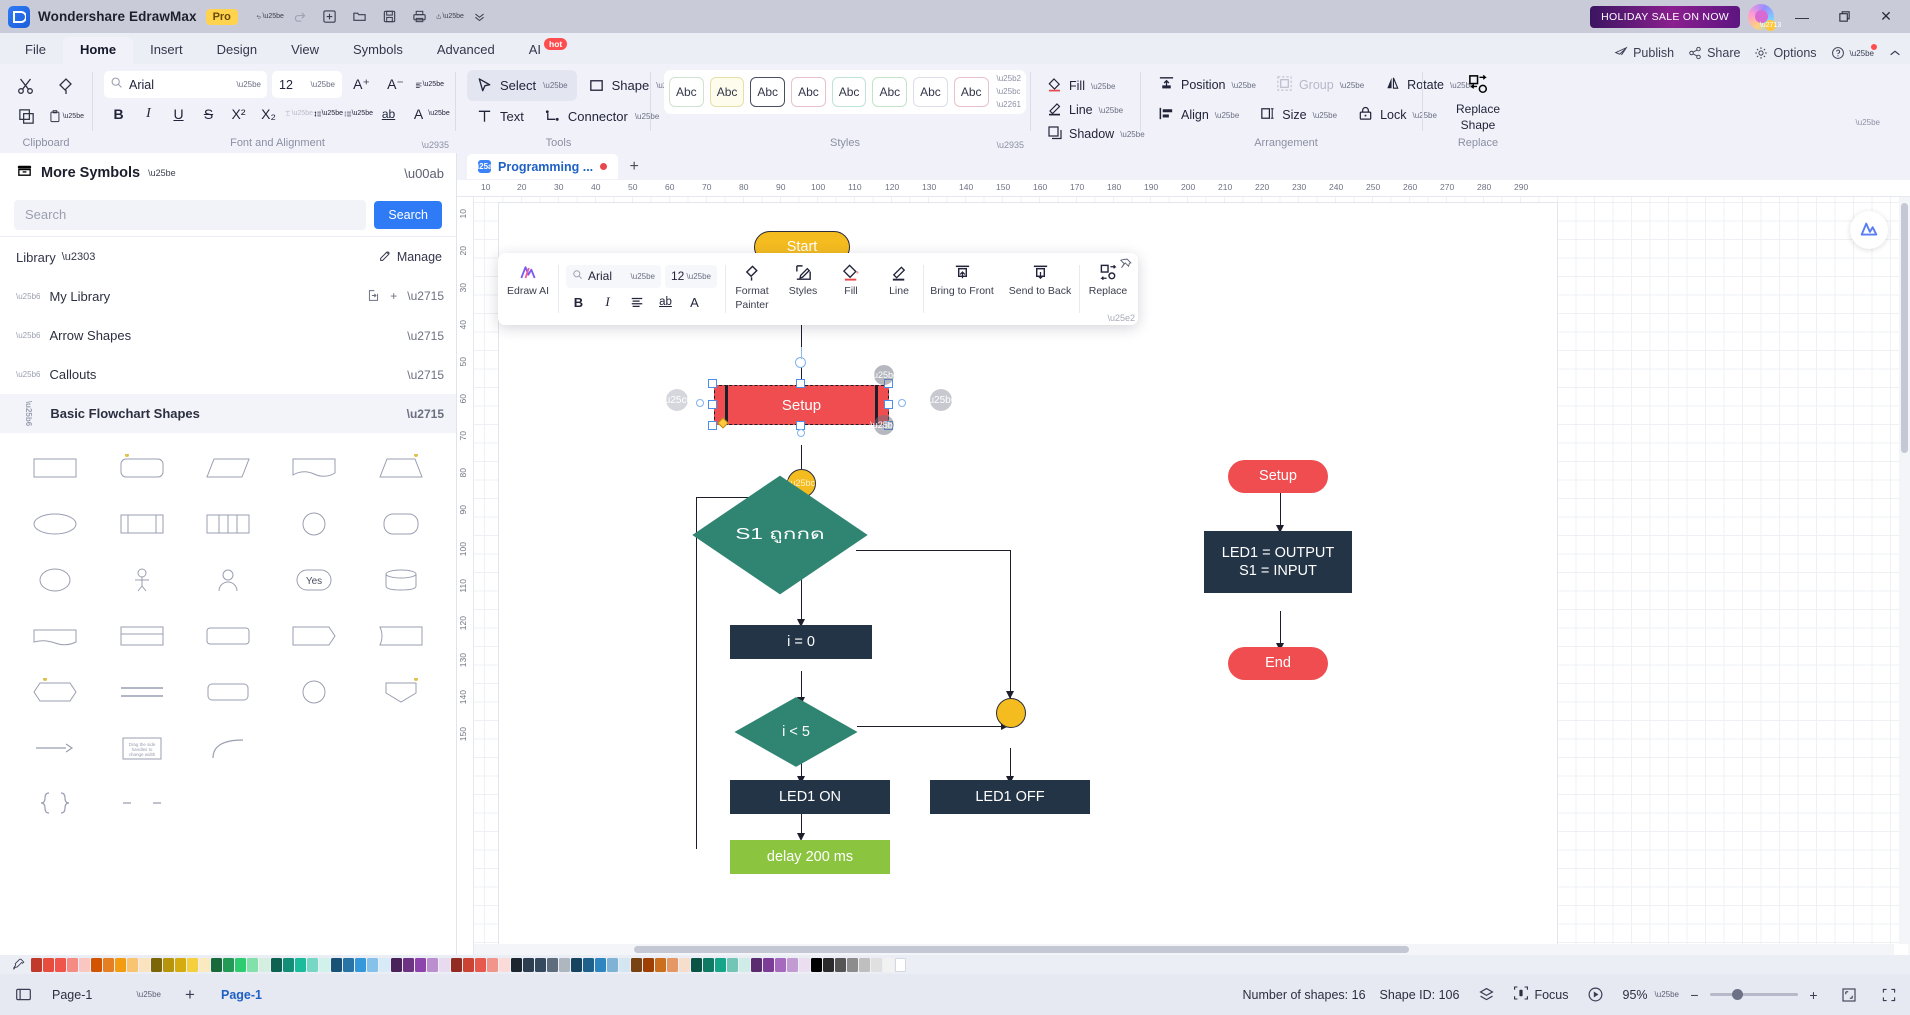 Image resolution: width=1910 pixels, height=1015 pixels. Describe the element at coordinates (1207, 85) in the screenshot. I see `position-button: Position \u25be` at that location.